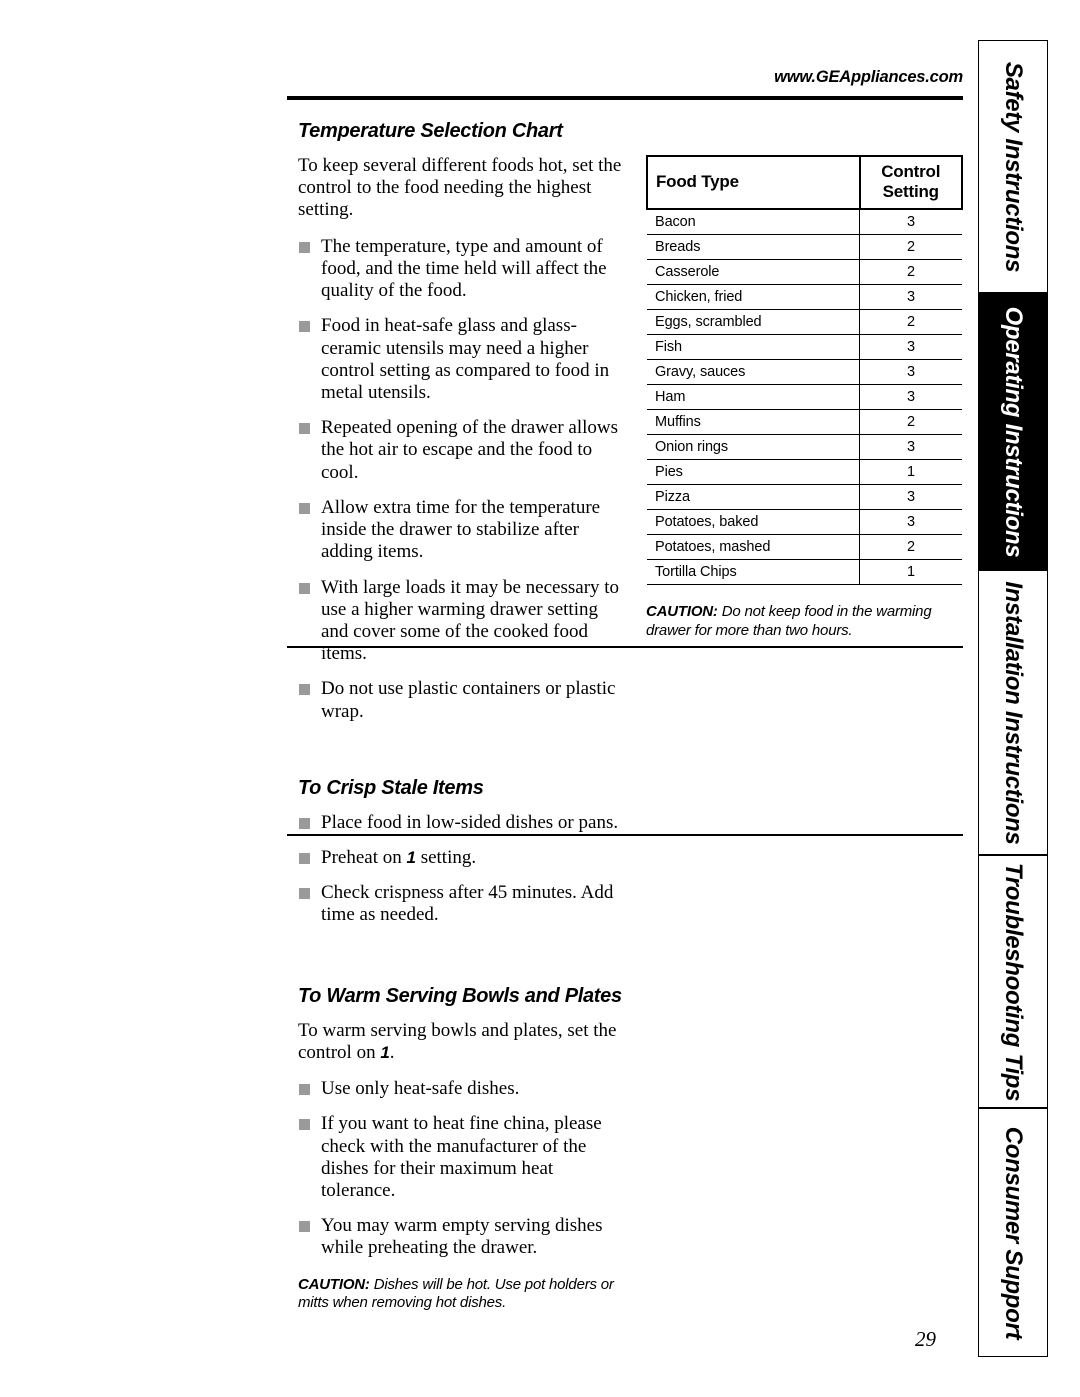  Describe the element at coordinates (868, 77) in the screenshot. I see `site-url: www.GEAppliances.com` at that location.